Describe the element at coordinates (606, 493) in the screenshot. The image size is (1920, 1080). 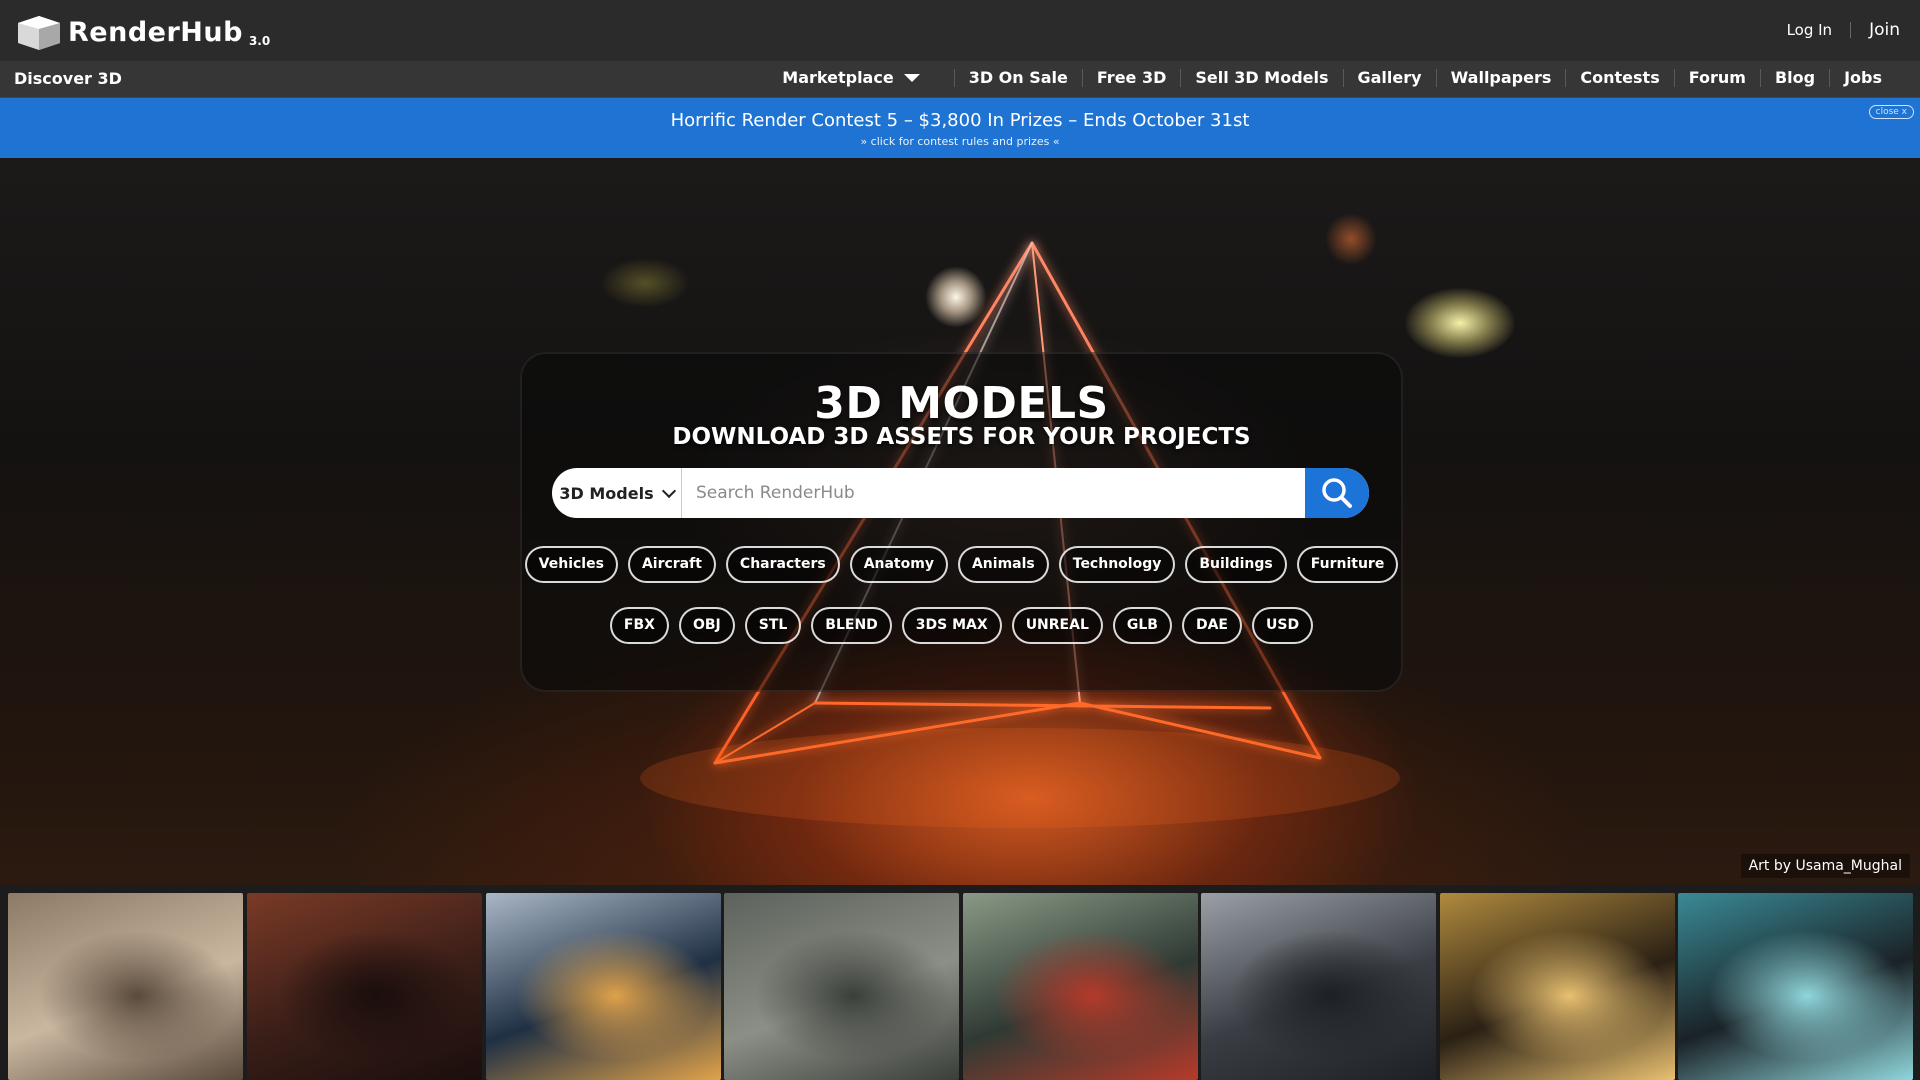
I see `search-type-label: 3D Models` at that location.